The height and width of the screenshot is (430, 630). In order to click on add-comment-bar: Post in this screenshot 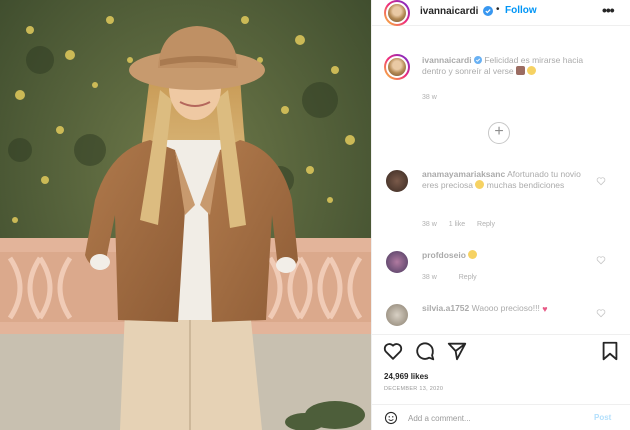, I will do `click(501, 417)`.